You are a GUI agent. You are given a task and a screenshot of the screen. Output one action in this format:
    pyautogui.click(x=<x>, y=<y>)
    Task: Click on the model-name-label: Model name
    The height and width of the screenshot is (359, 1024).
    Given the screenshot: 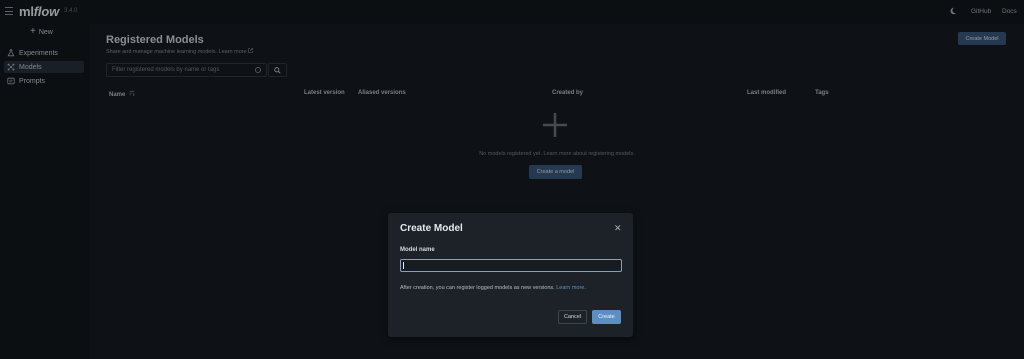 What is the action you would take?
    pyautogui.click(x=417, y=250)
    